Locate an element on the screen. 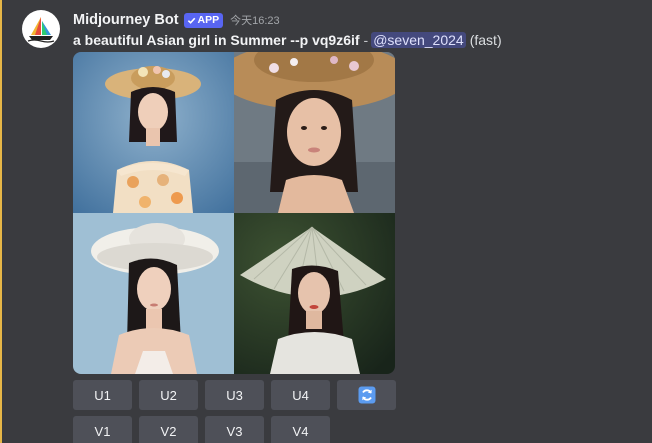 This screenshot has height=443, width=652. generation-speed: (fast) is located at coordinates (485, 40).